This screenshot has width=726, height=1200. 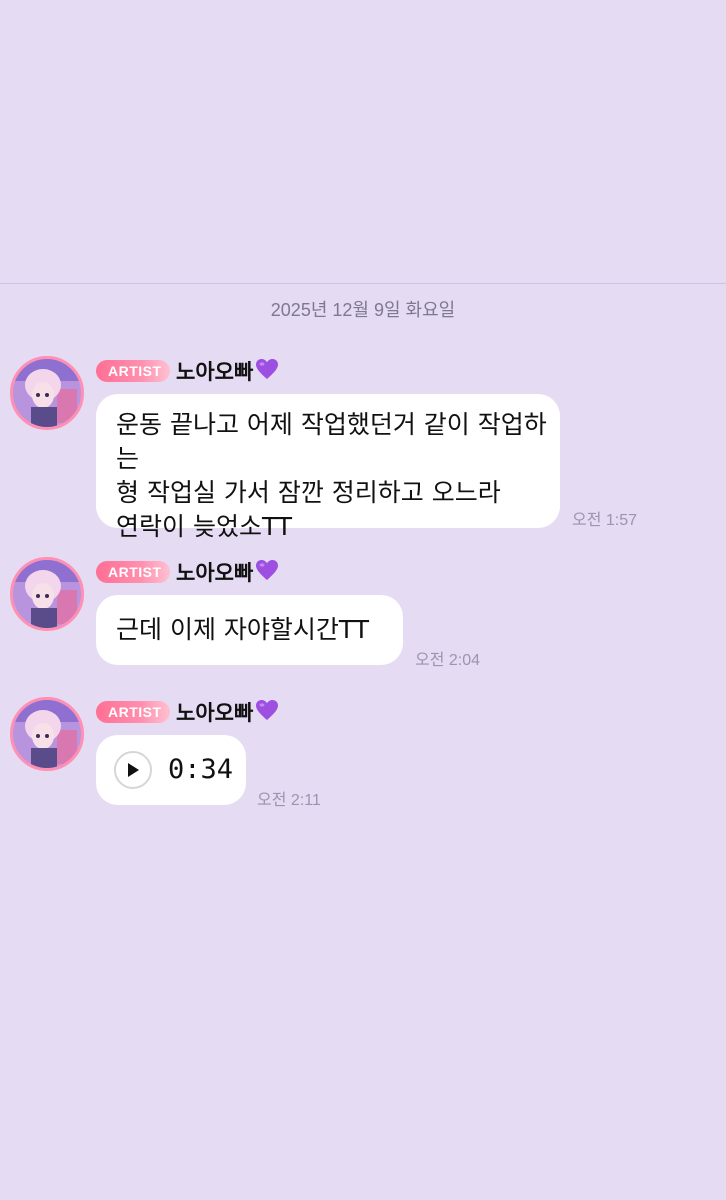 I want to click on play-button, so click(x=133, y=770).